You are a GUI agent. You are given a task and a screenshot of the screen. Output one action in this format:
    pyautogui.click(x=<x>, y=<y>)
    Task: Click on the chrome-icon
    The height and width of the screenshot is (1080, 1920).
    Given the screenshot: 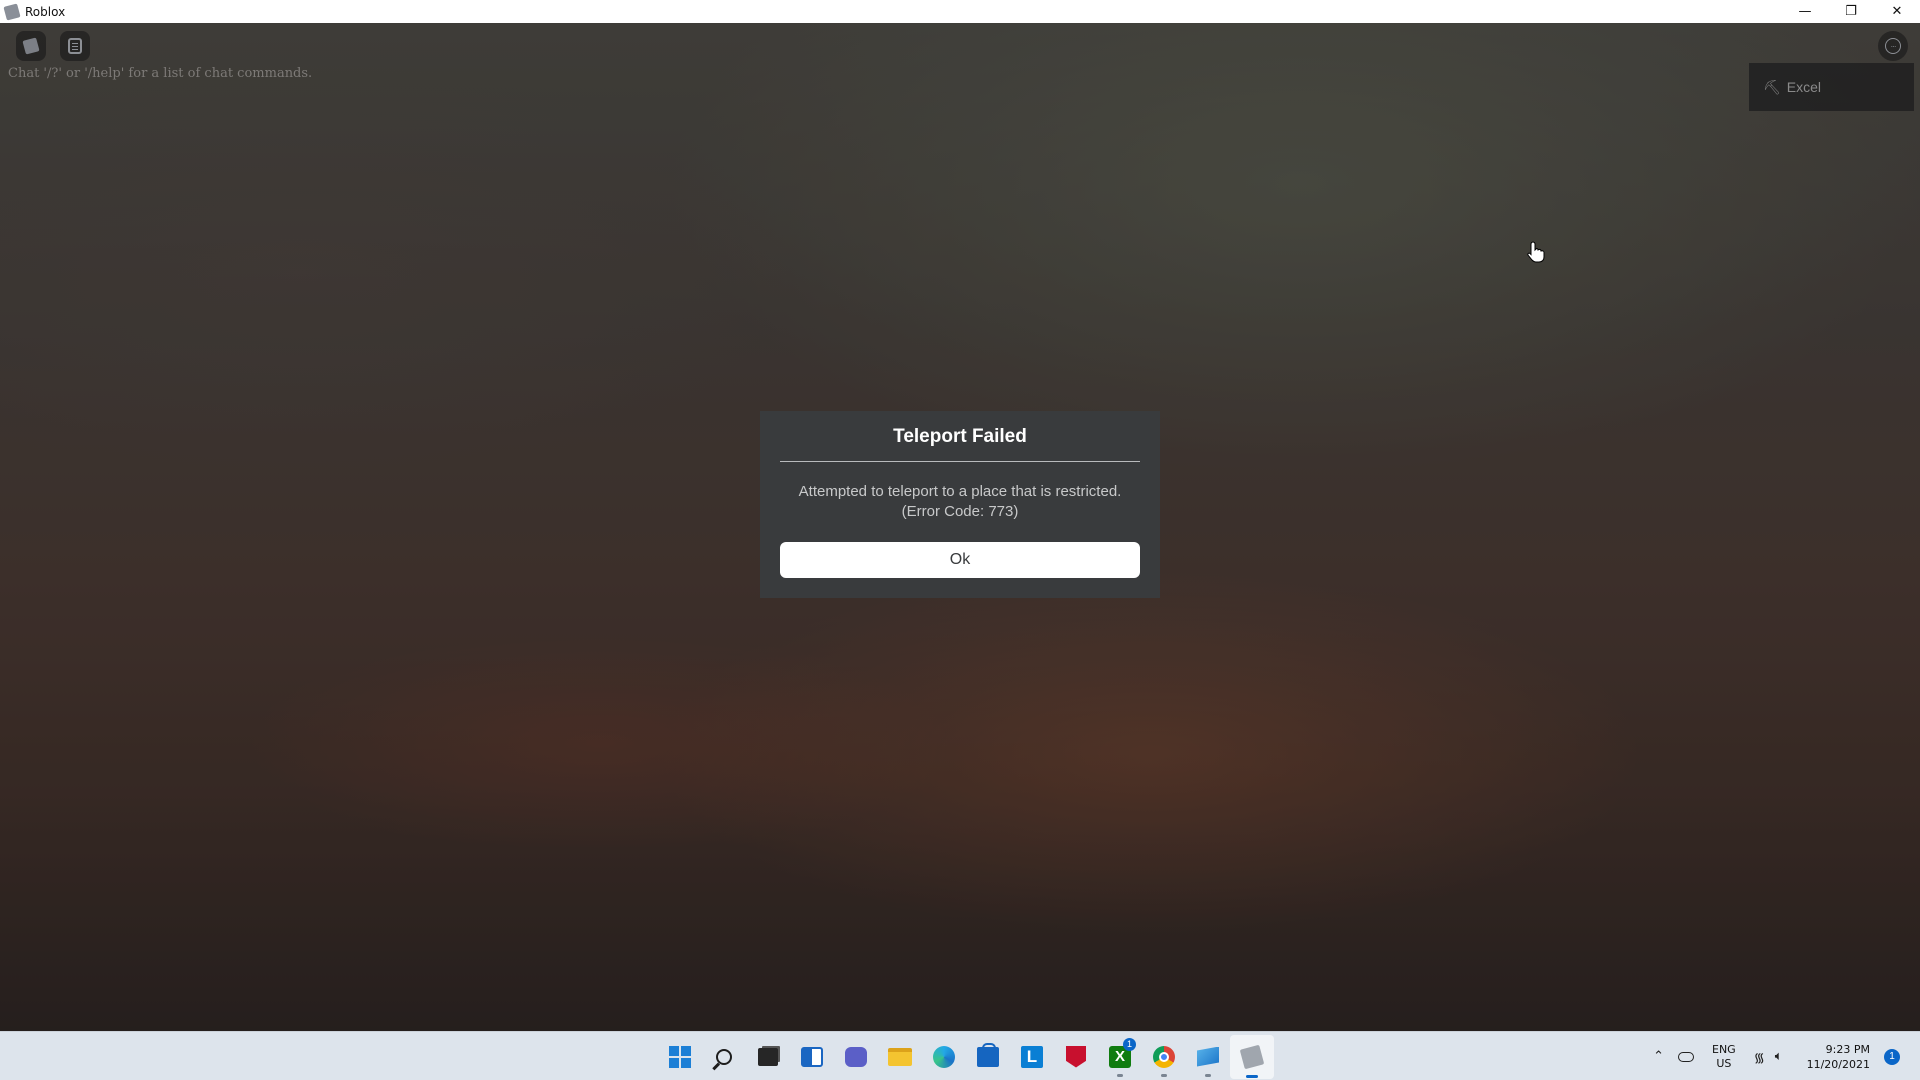 What is the action you would take?
    pyautogui.click(x=1164, y=1056)
    